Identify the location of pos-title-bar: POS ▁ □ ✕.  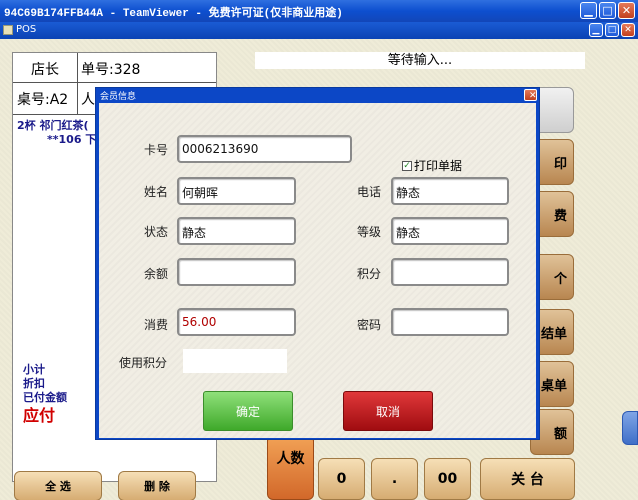
(319, 30).